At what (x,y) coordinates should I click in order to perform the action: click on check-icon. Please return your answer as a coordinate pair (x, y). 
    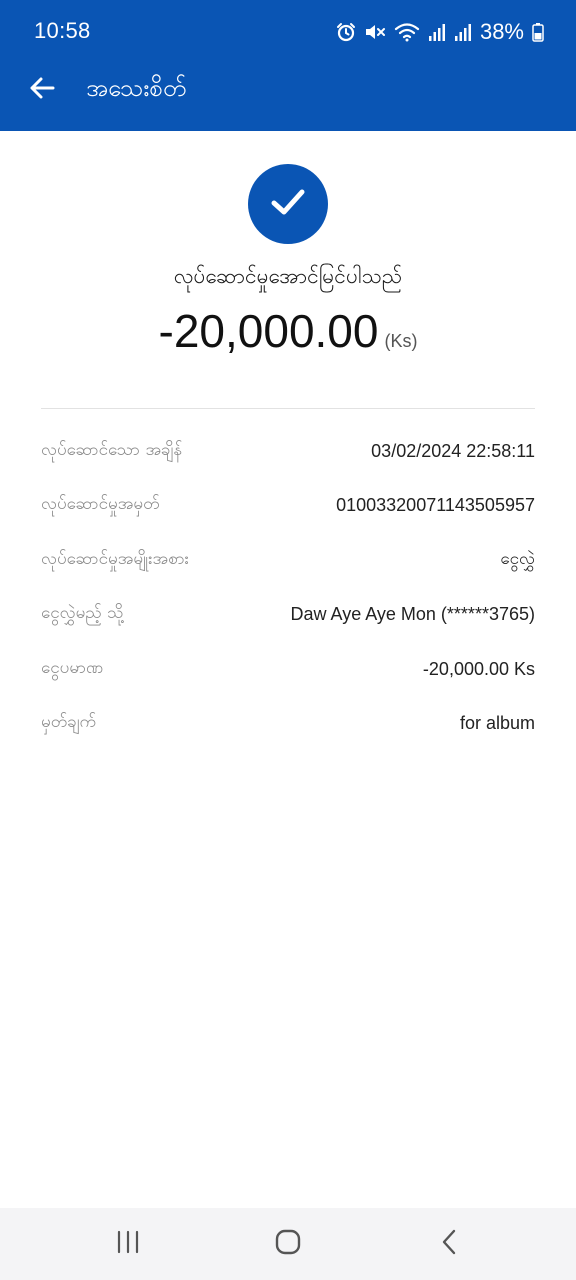
    Looking at the image, I should click on (288, 204).